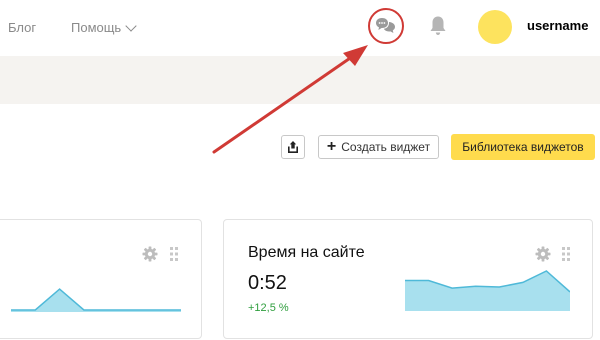 The width and height of the screenshot is (600, 340). I want to click on widget-library-button: Библиотека виджетов, so click(523, 147).